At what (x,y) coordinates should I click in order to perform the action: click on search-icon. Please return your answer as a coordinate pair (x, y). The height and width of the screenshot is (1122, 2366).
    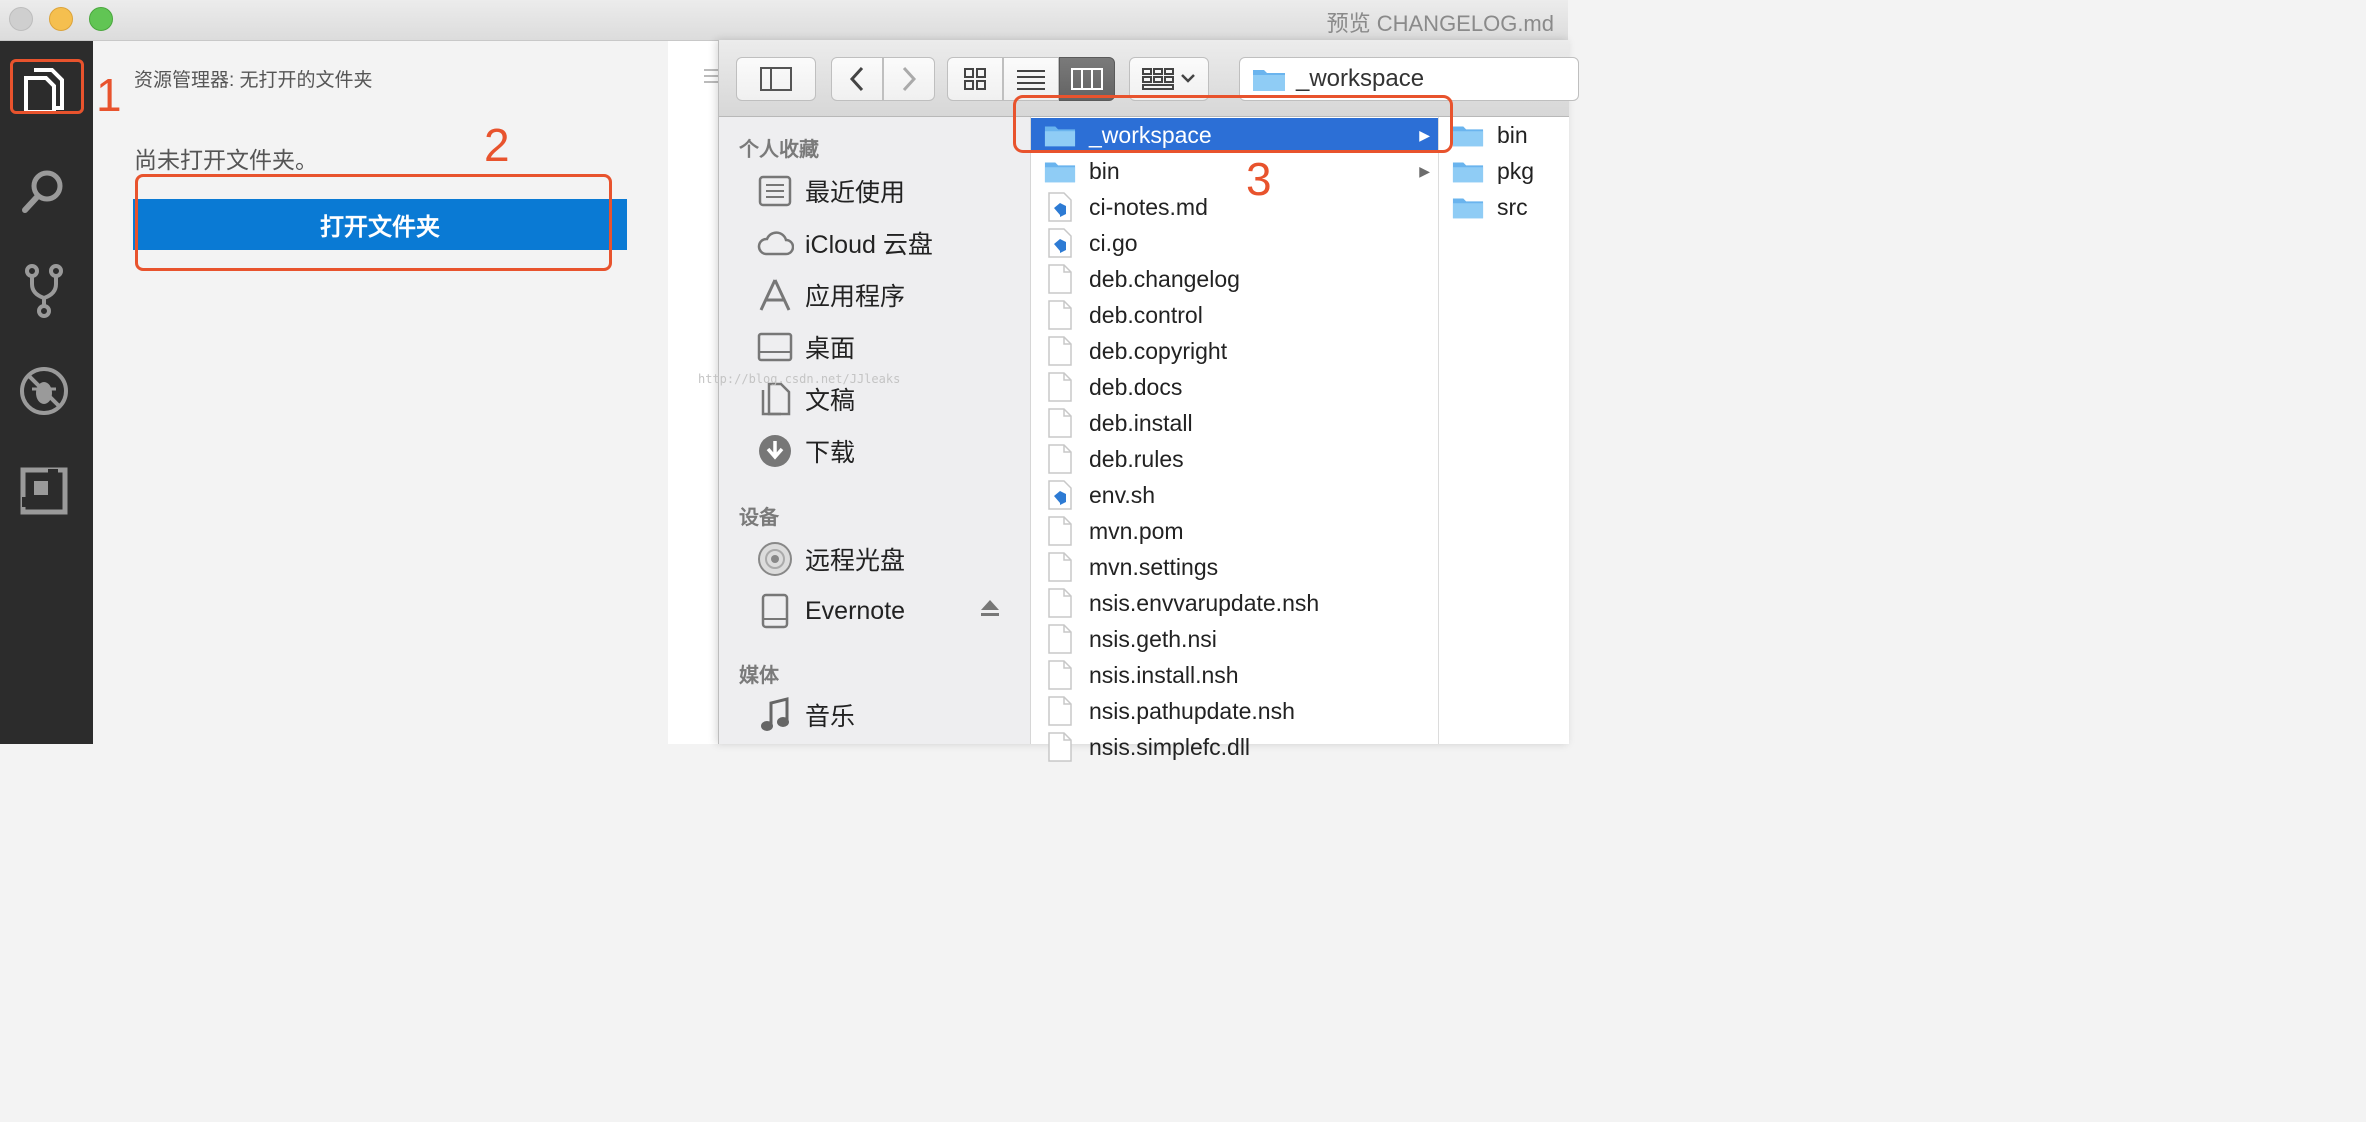
    Looking at the image, I should click on (44, 191).